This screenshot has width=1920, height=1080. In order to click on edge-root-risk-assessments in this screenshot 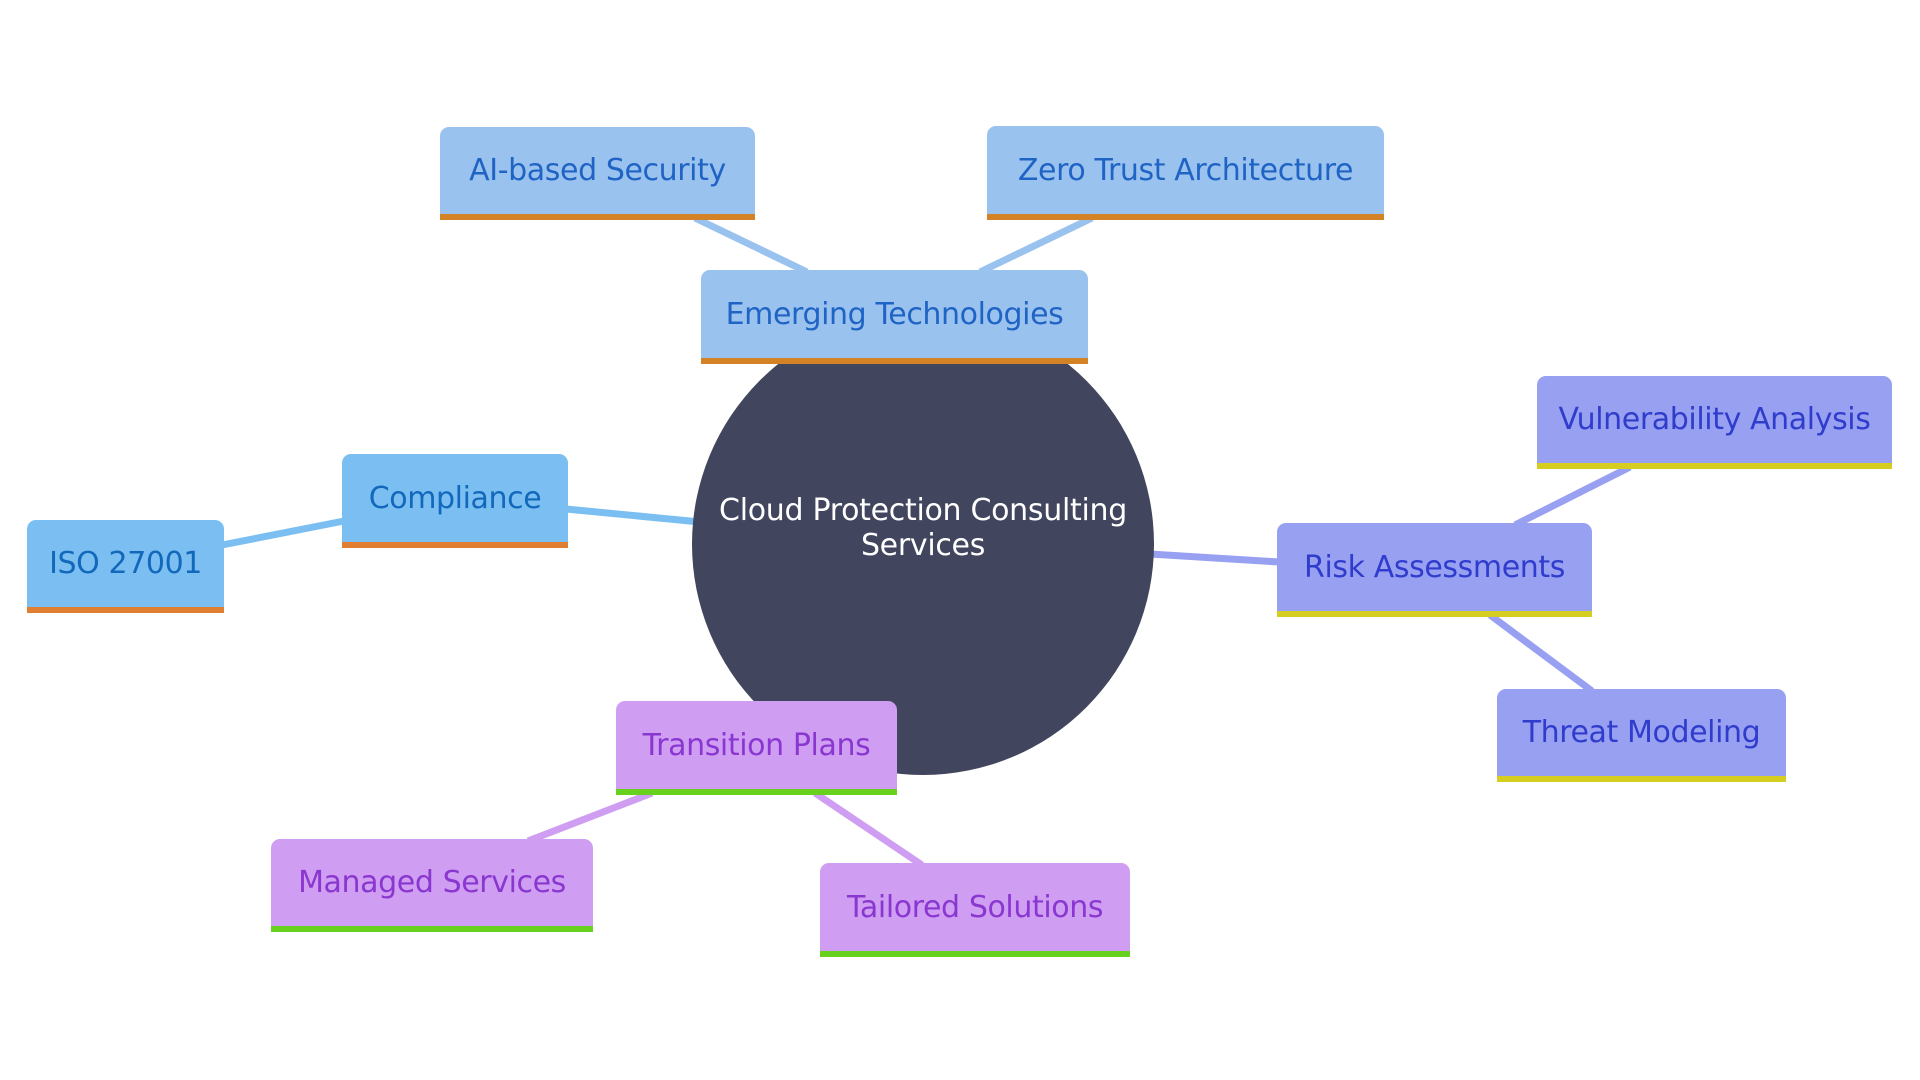, I will do `click(1214, 558)`.